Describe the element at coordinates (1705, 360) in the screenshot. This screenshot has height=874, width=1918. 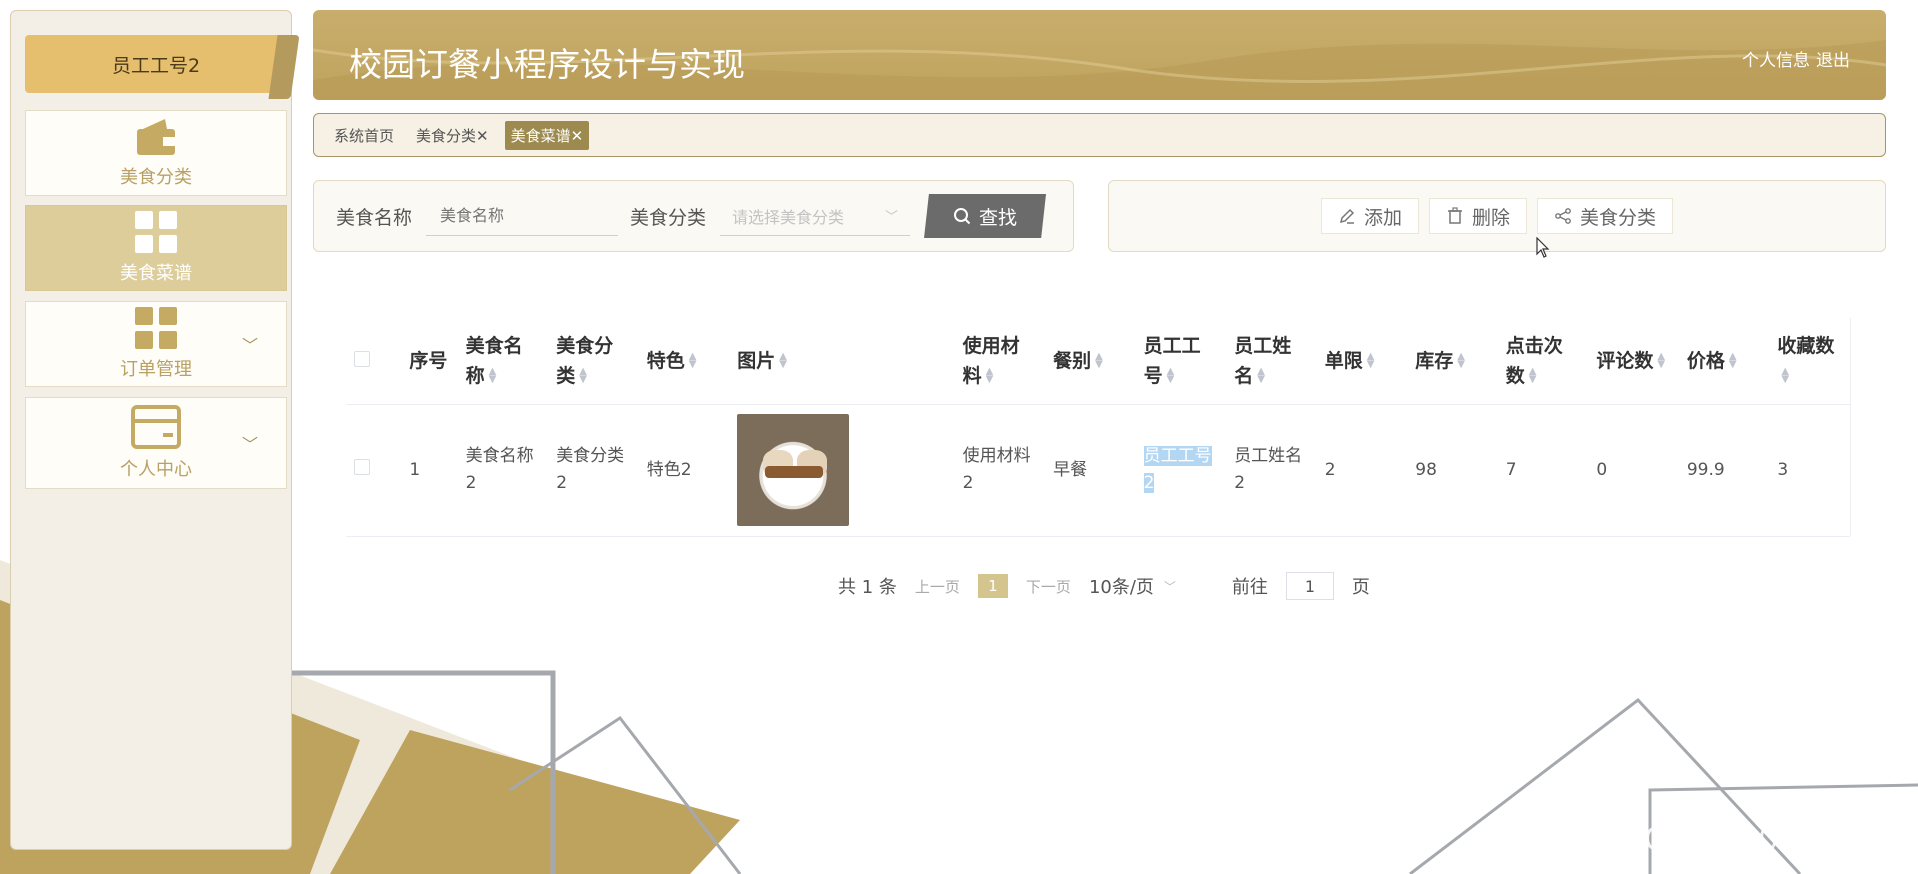
I see `header-label: 价格` at that location.